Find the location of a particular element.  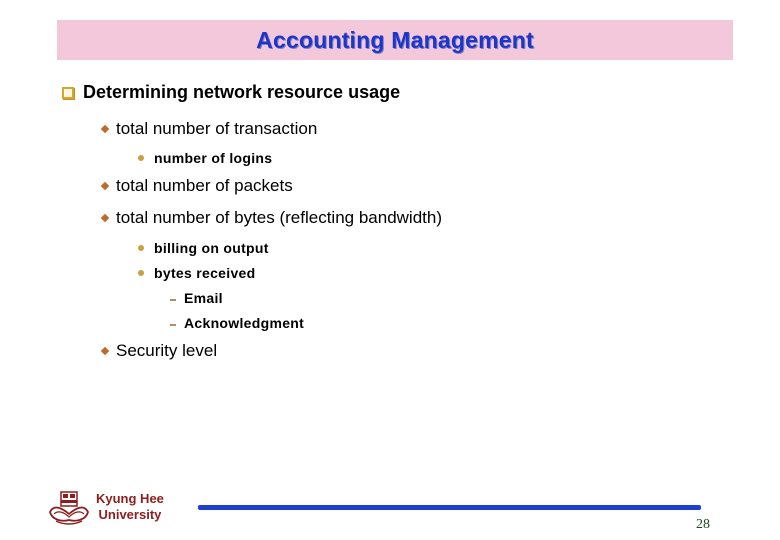

list-item-text: Security level is located at coordinates (167, 350).